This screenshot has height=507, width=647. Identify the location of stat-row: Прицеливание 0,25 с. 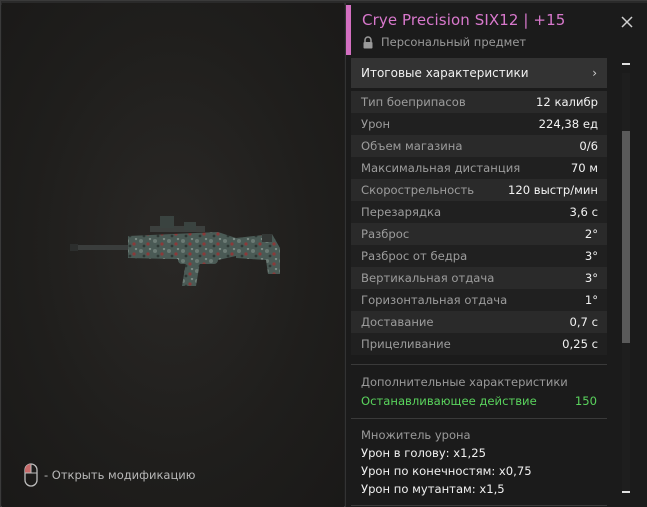
(479, 344).